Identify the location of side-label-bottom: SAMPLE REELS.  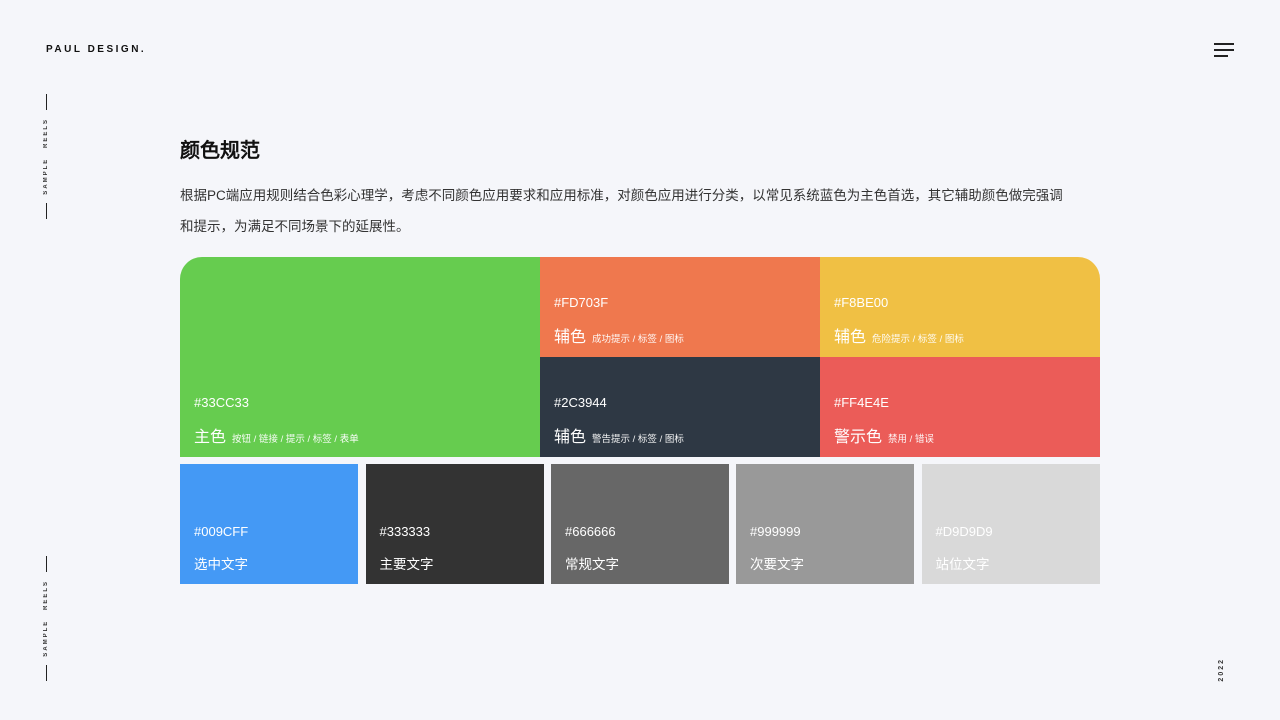
(46, 618).